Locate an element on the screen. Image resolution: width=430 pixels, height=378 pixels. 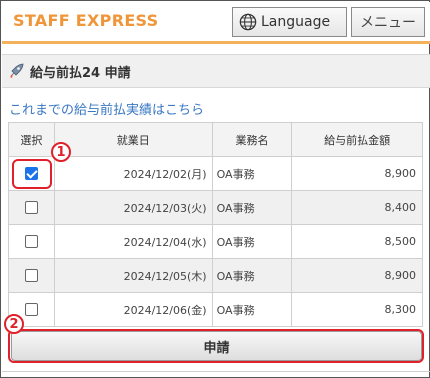
language-button: Language is located at coordinates (289, 22).